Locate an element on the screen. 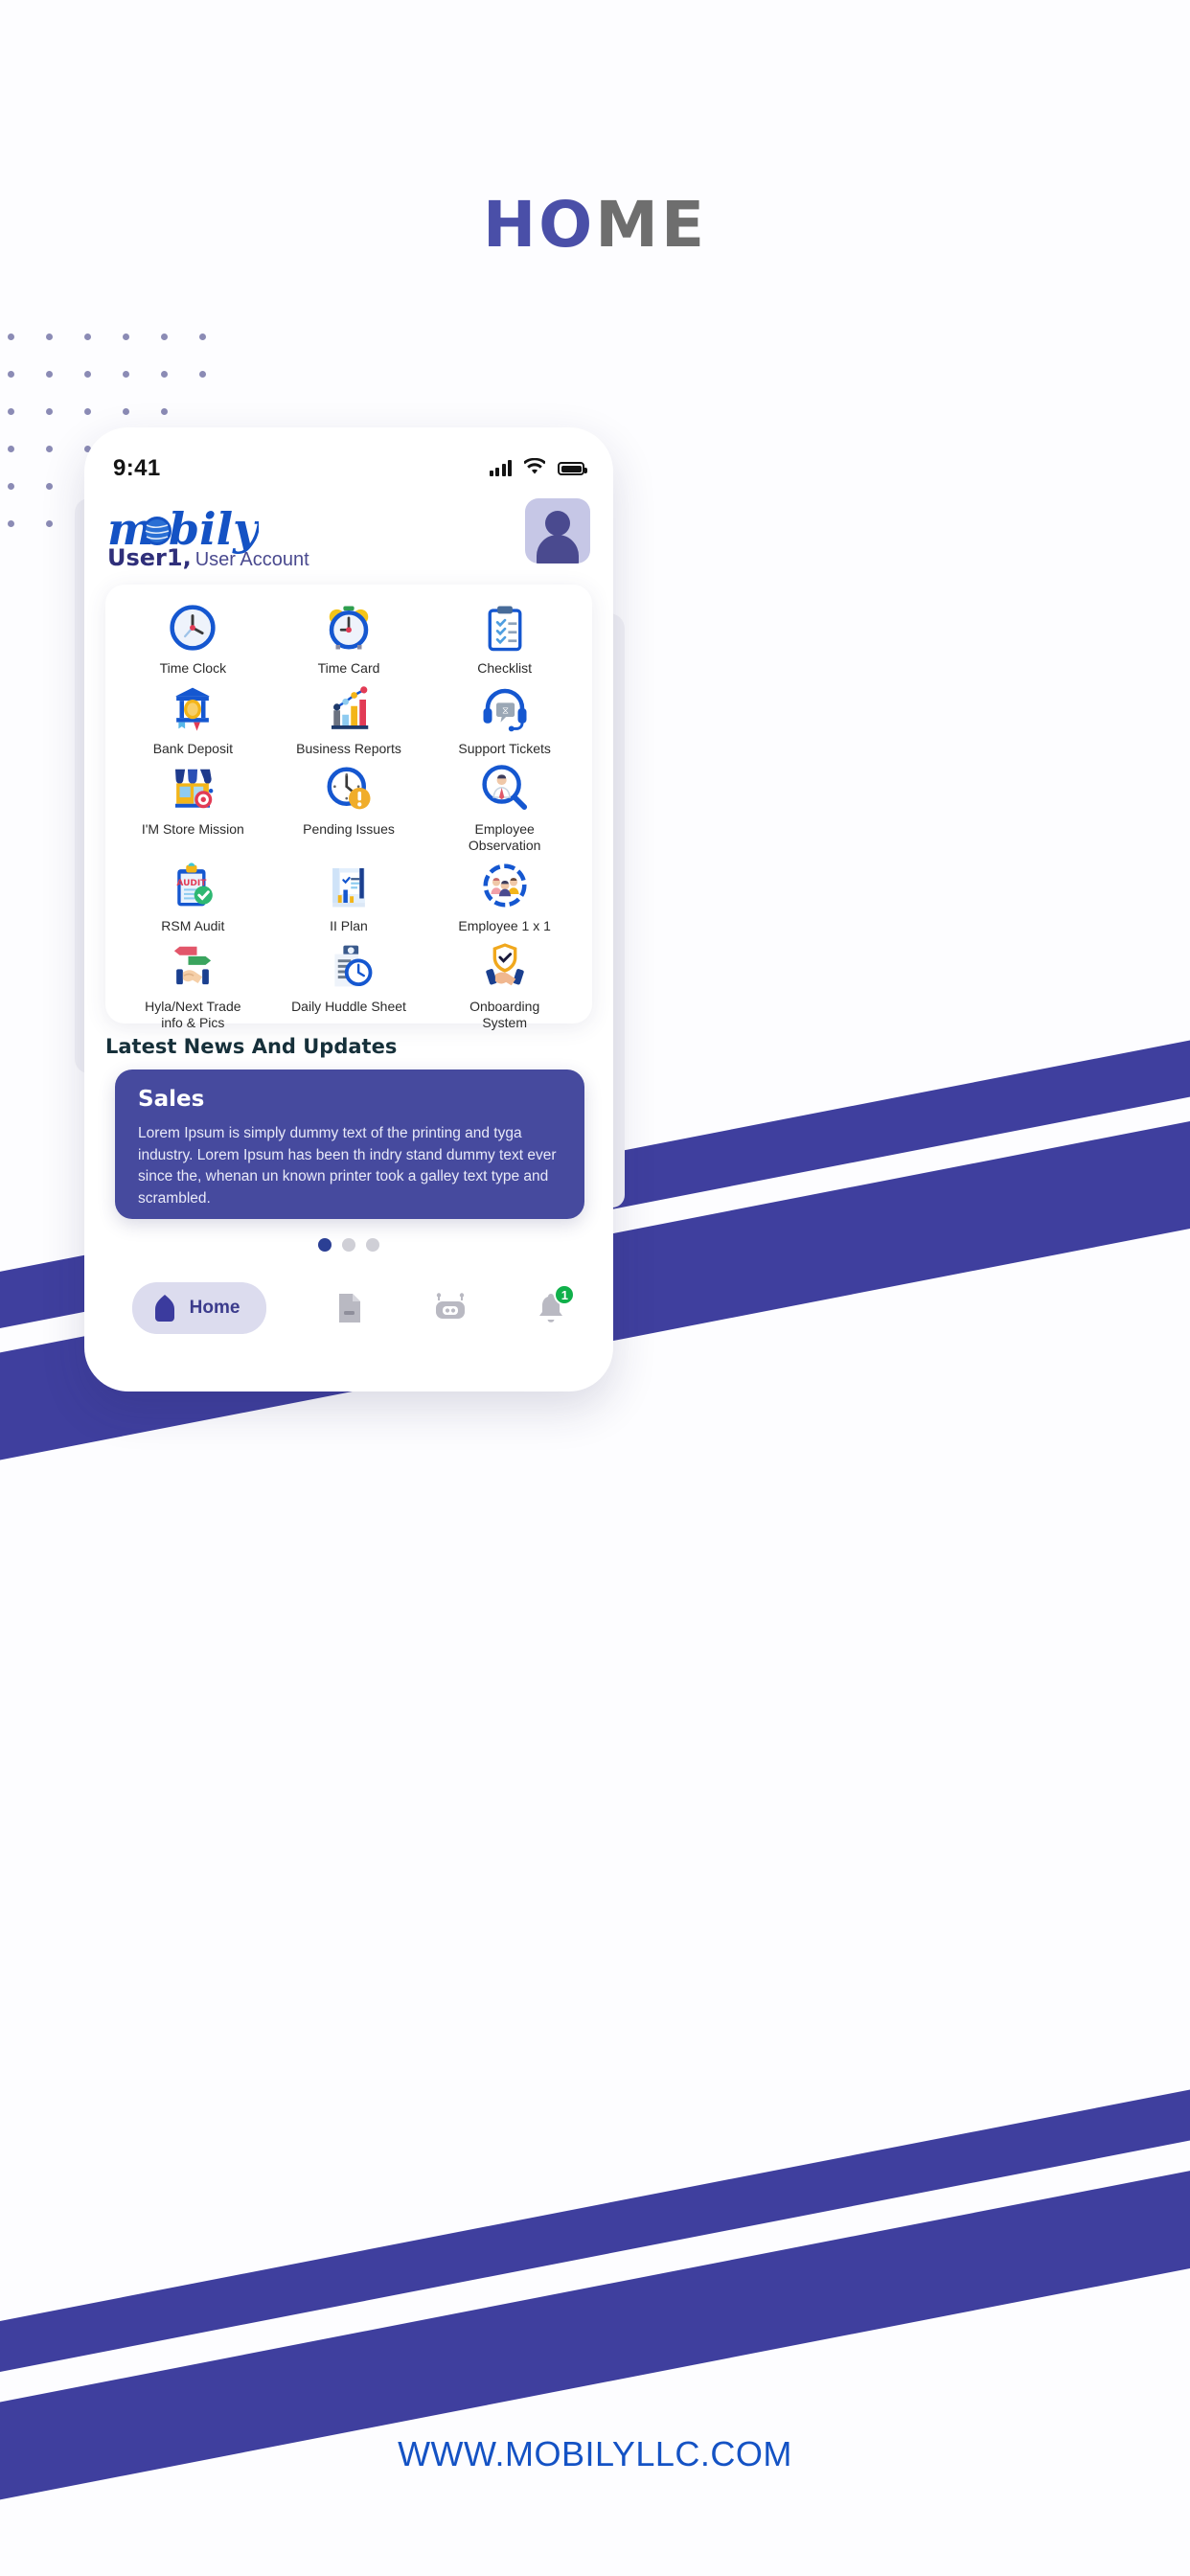  clock-icon is located at coordinates (193, 628).